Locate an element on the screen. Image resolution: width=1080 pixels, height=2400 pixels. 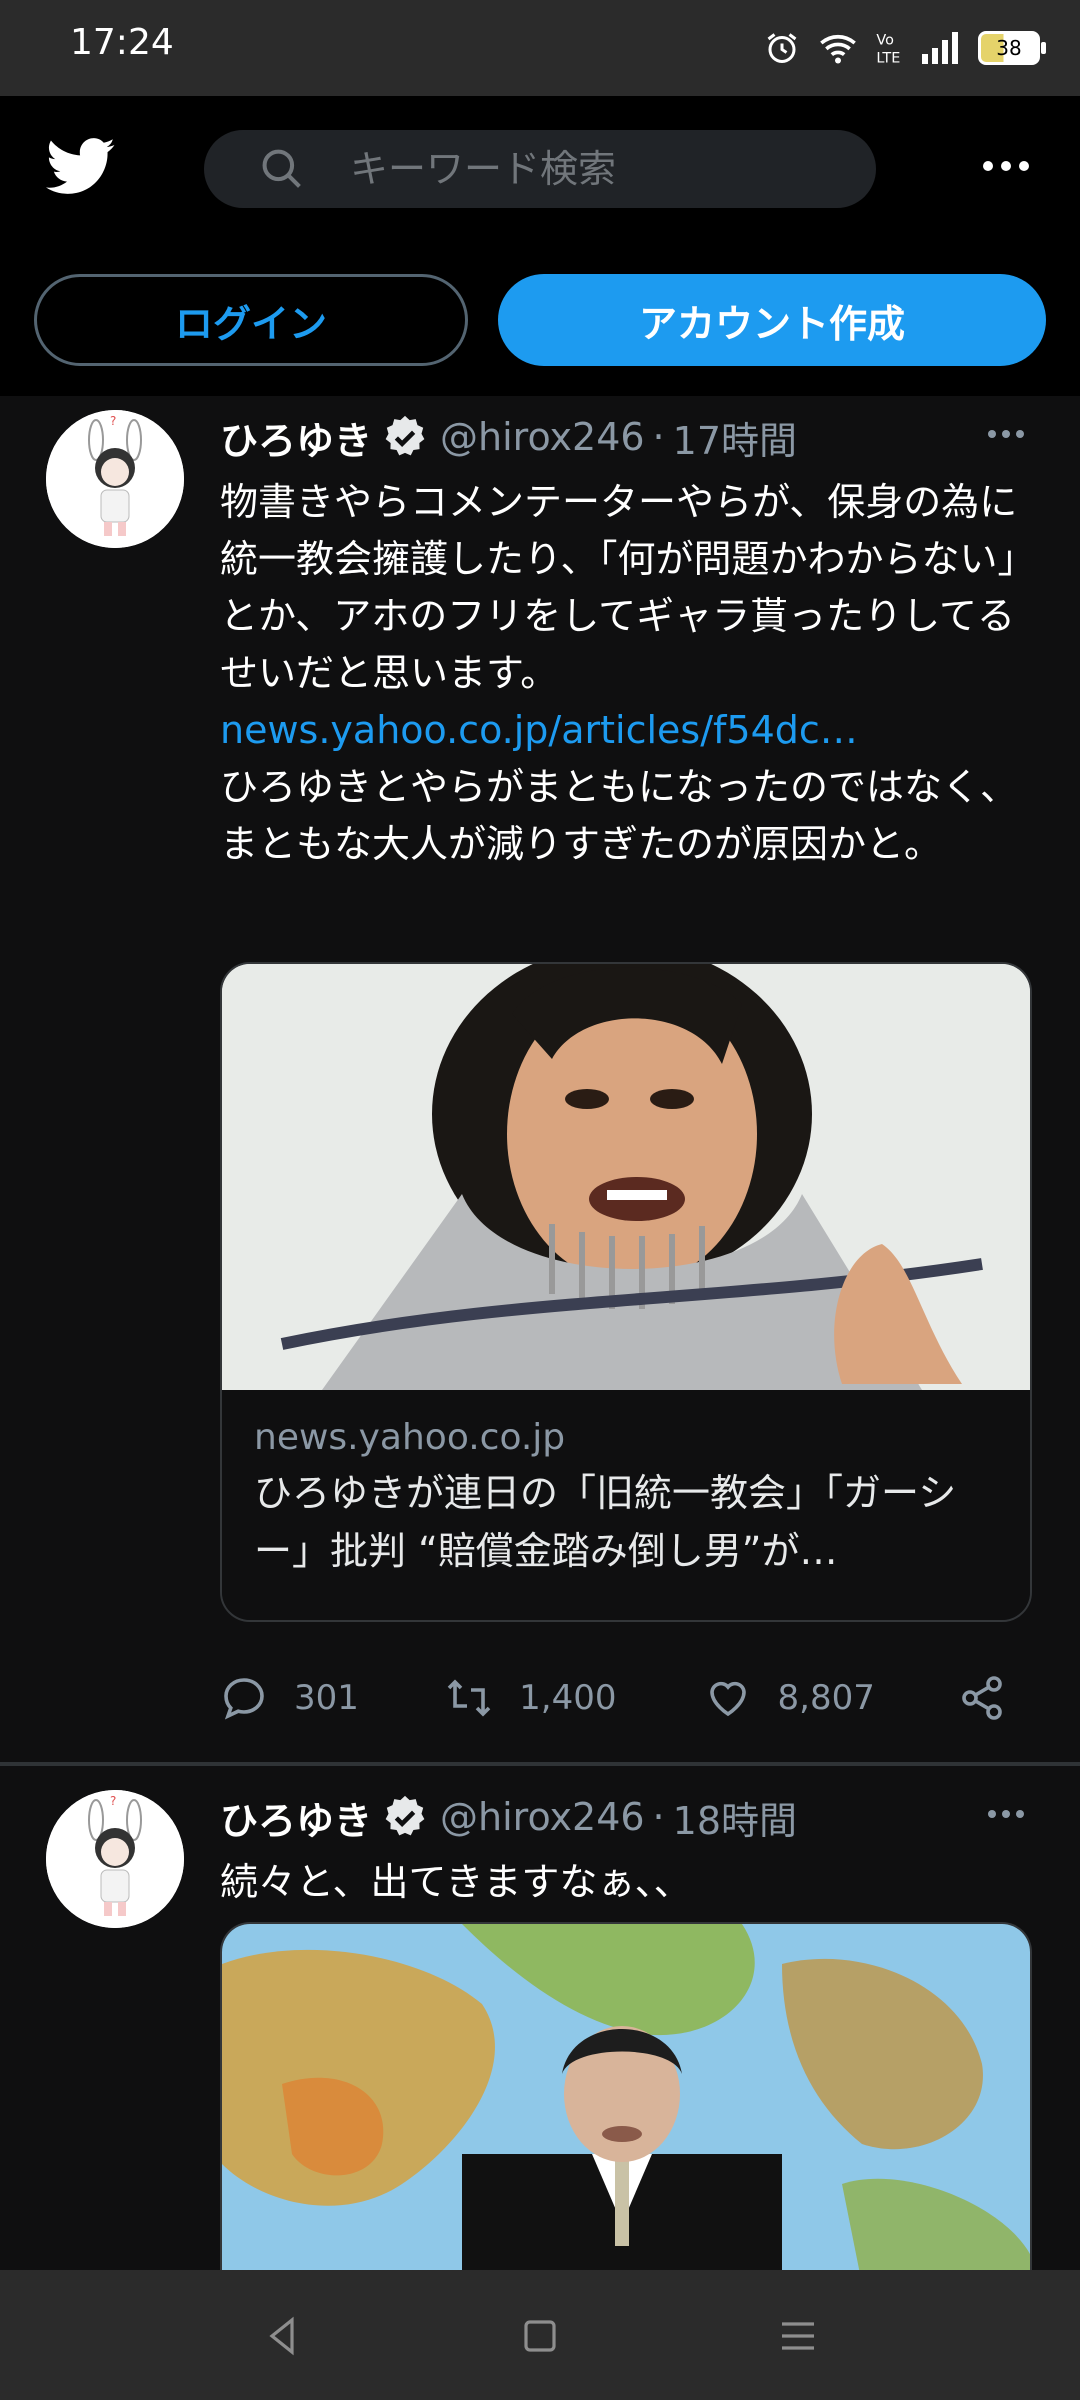
battery-level: 38 is located at coordinates (1009, 48).